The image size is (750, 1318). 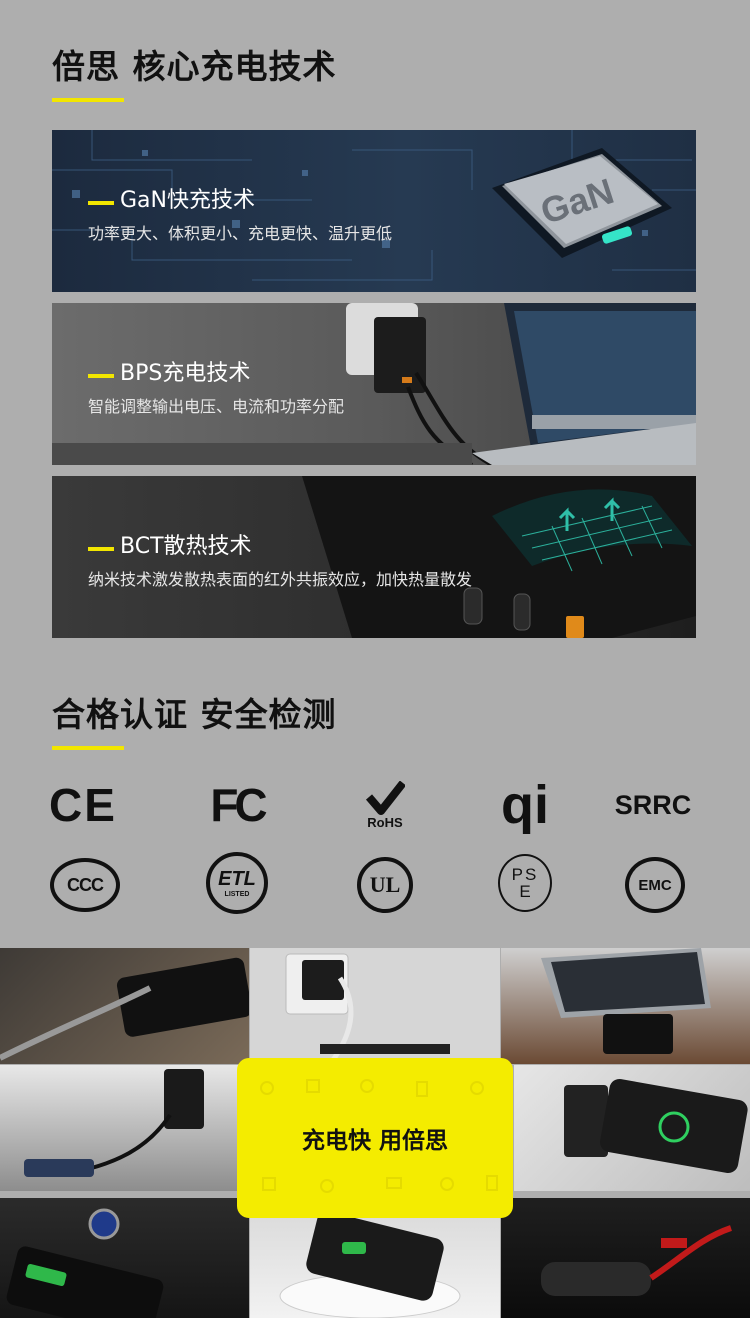 What do you see at coordinates (374, 211) in the screenshot?
I see `tech-card-gan: GaN GaN快充技术 功率更大、体积更小、充电更快、温升更低` at bounding box center [374, 211].